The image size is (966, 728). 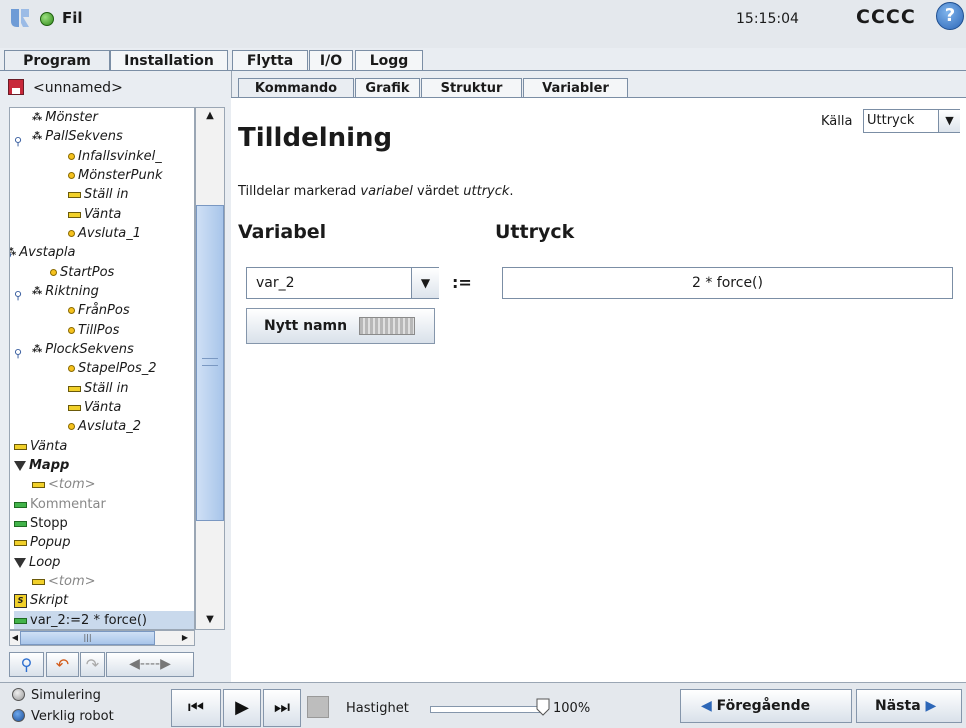 What do you see at coordinates (104, 310) in the screenshot?
I see `tree-item-label: FrånPos` at bounding box center [104, 310].